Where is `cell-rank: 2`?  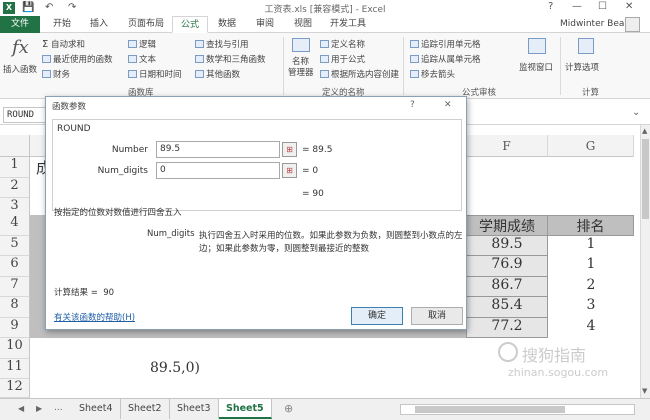 cell-rank: 2 is located at coordinates (591, 287).